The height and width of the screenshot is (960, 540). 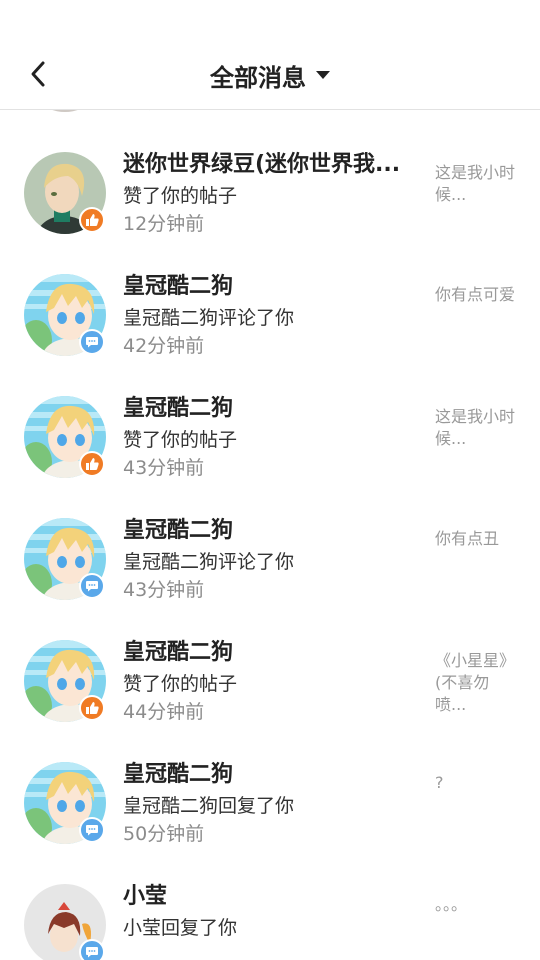 I want to click on post-preview: 你有点丑, so click(x=476, y=539).